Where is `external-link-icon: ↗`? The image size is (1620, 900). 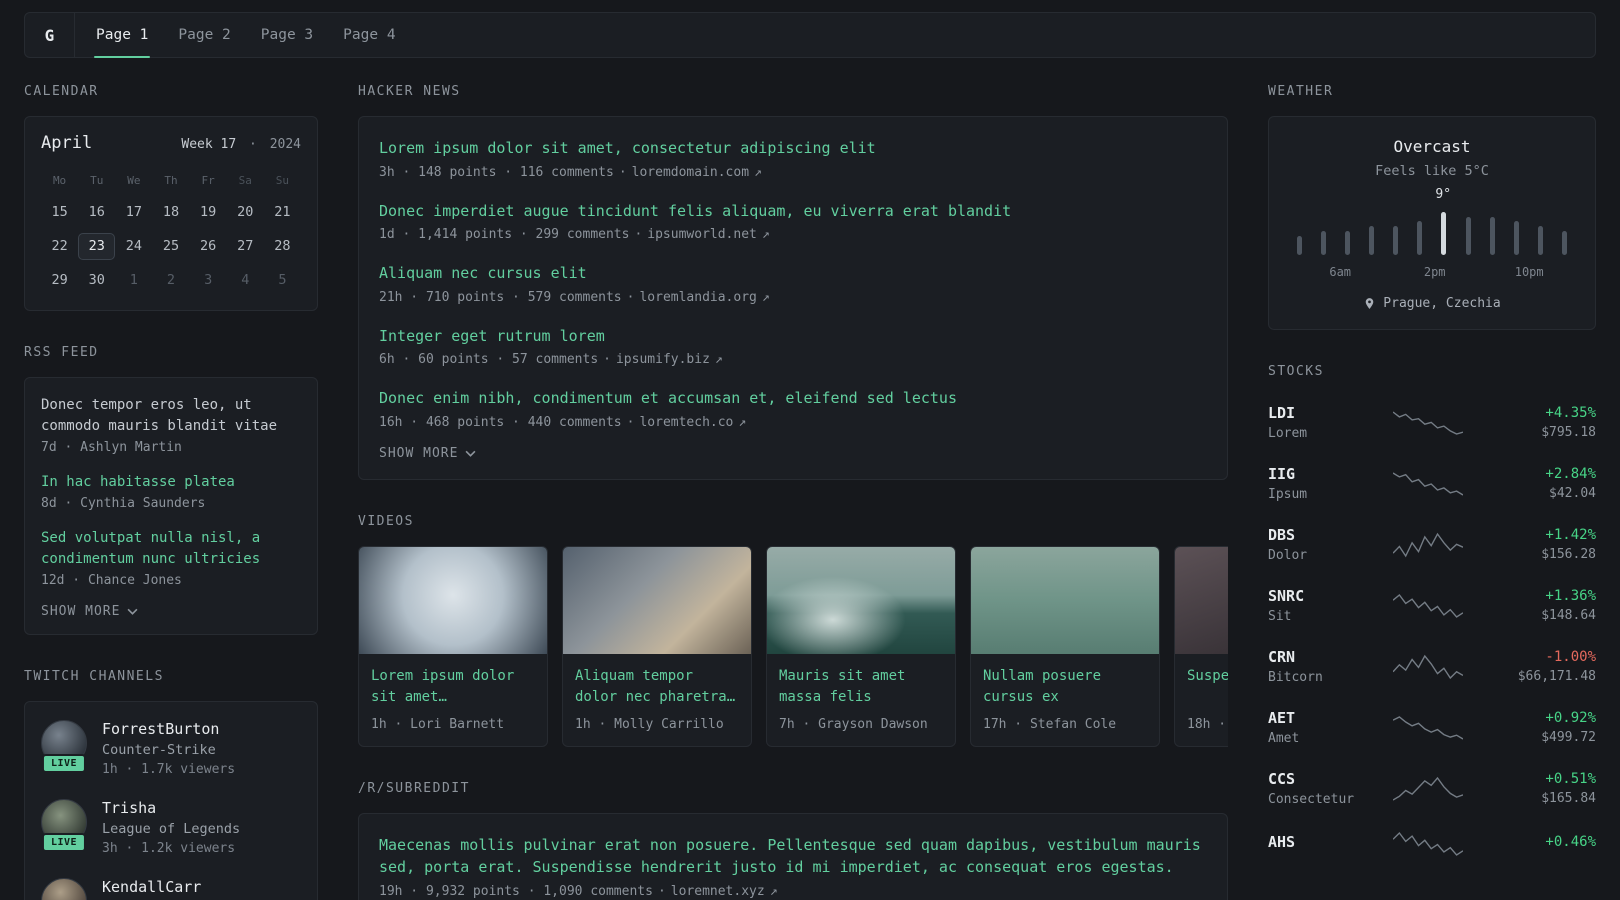 external-link-icon: ↗ is located at coordinates (765, 234).